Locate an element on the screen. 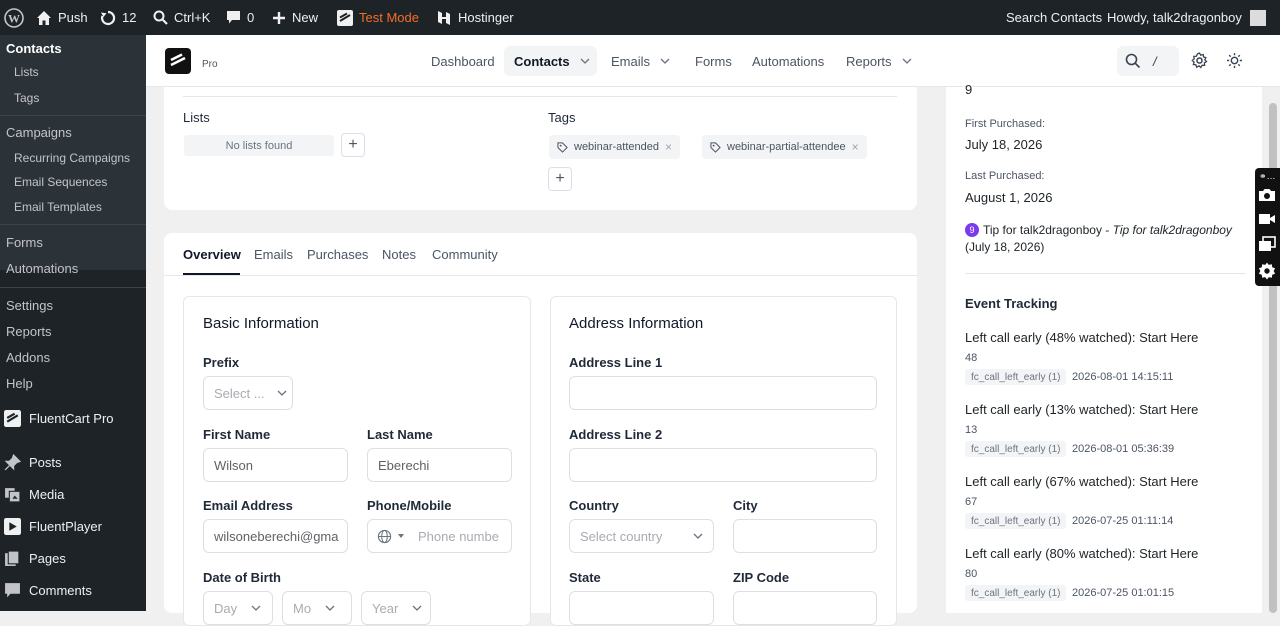 Image resolution: width=1280 pixels, height=626 pixels. dob-label: Date of Birth is located at coordinates (242, 577).